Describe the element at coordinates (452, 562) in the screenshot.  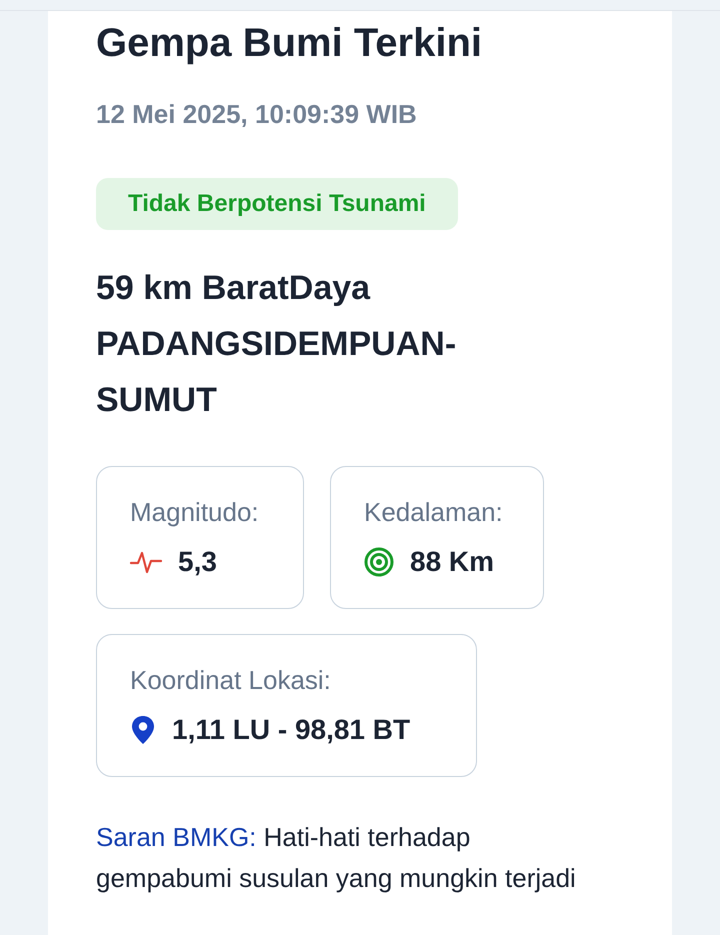
I see `stat-value: 88 Km` at that location.